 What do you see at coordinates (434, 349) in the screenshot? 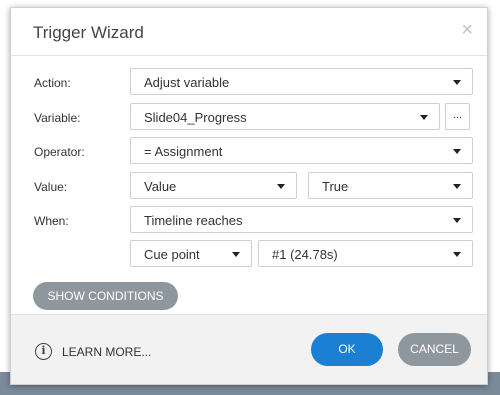
I see `cancel-button: CANCEL` at bounding box center [434, 349].